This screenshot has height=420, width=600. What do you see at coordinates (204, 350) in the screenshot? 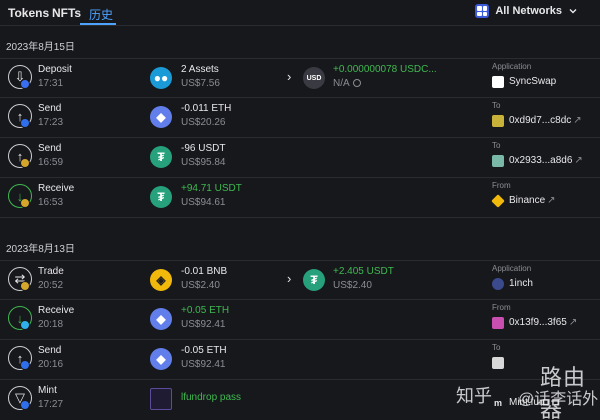
I see `tx-amount: -0.05 ETH` at bounding box center [204, 350].